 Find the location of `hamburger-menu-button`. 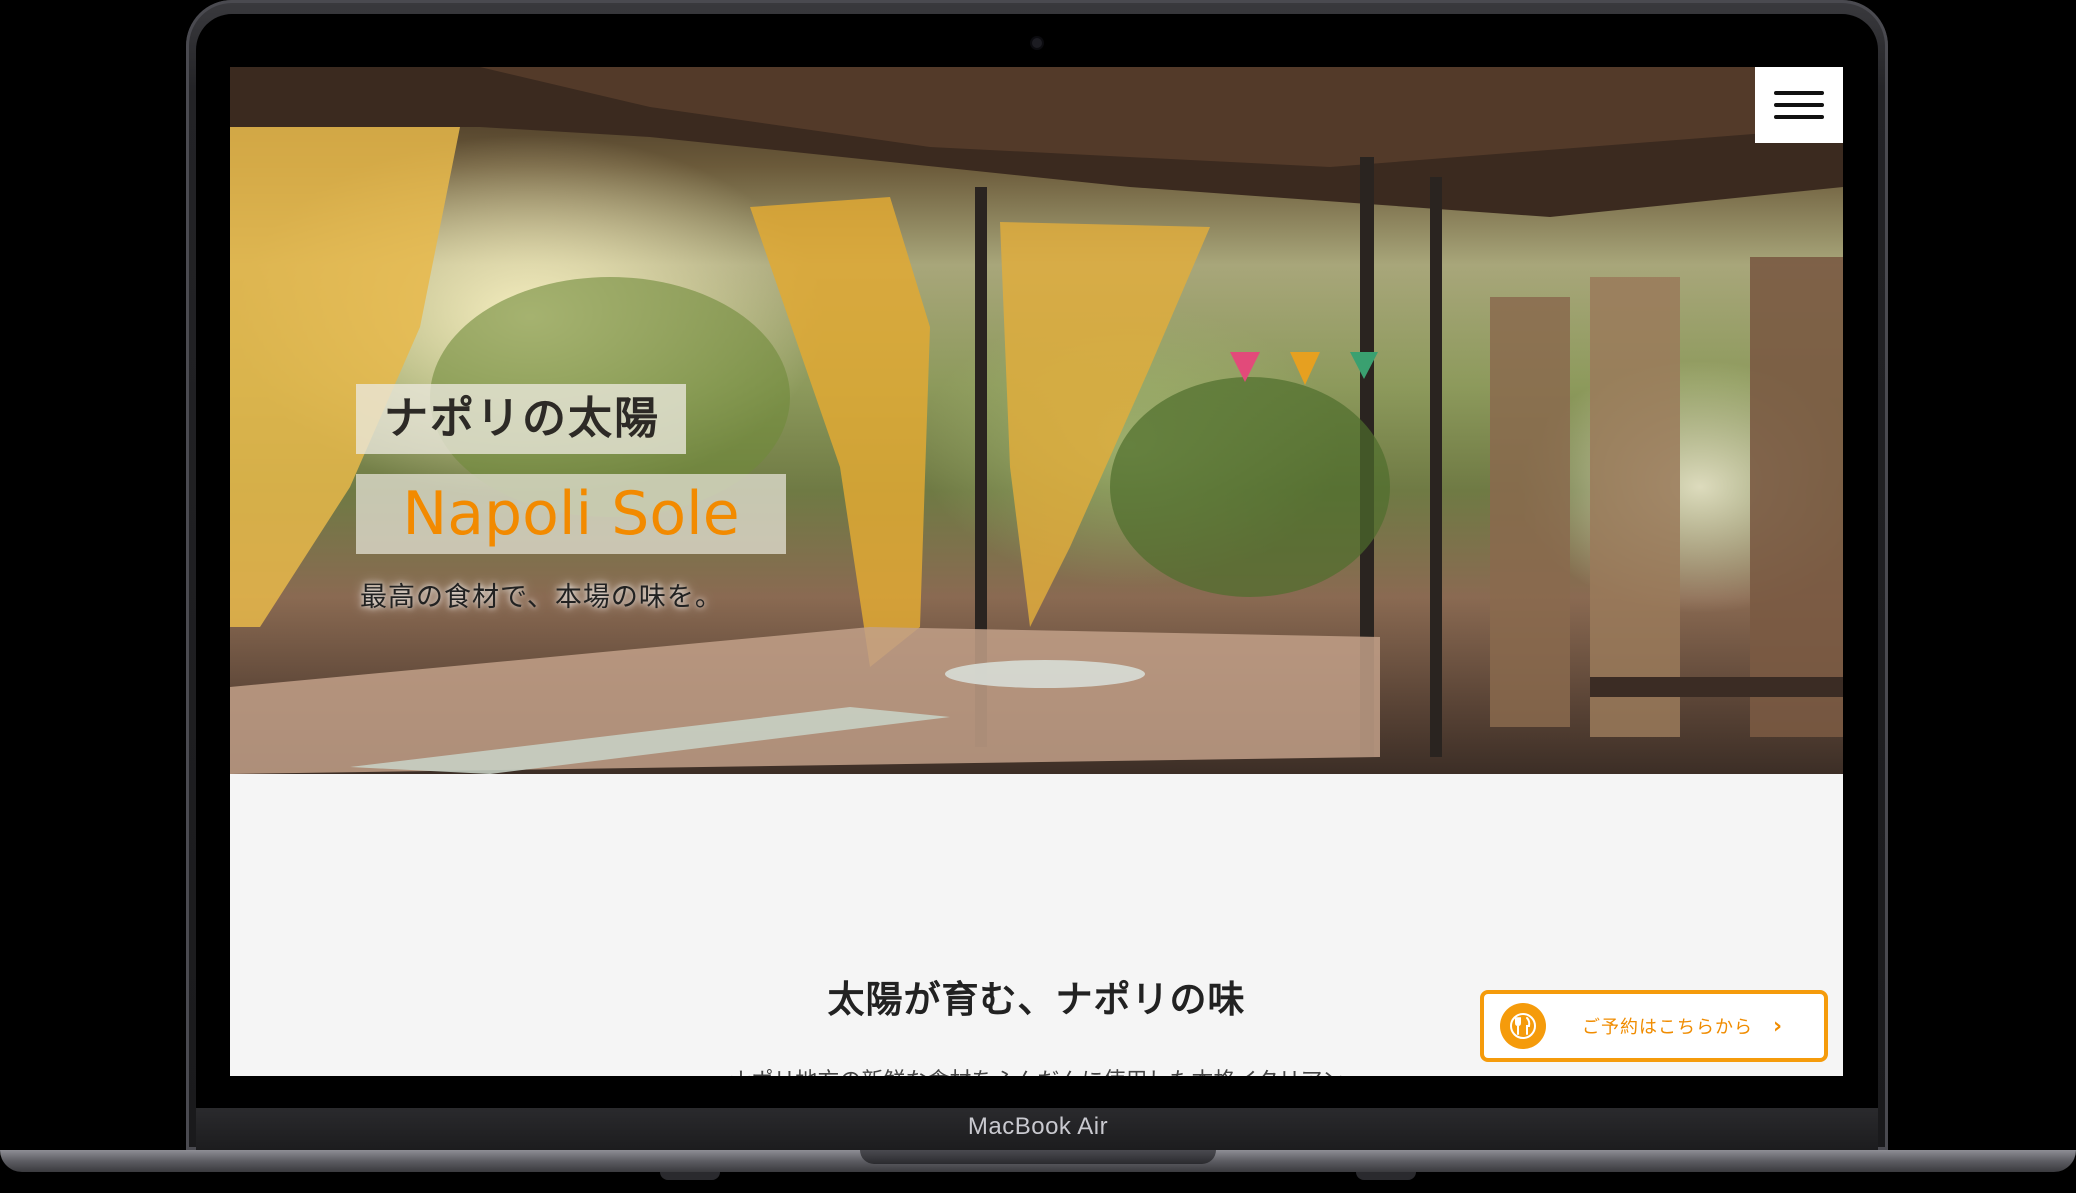

hamburger-menu-button is located at coordinates (1799, 105).